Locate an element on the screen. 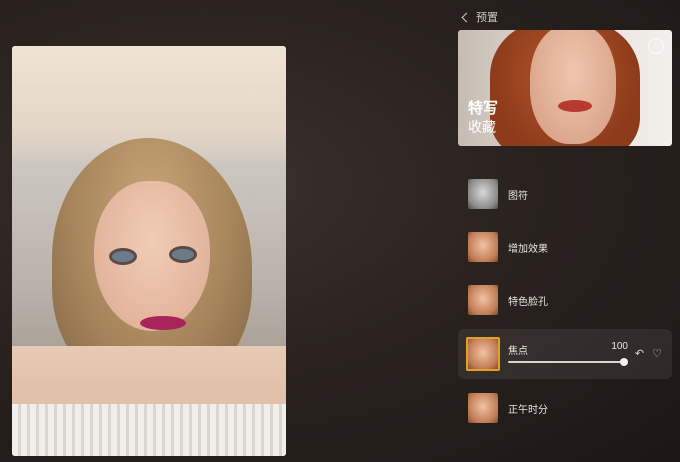  preview-title-line1: 特写 is located at coordinates (483, 108).